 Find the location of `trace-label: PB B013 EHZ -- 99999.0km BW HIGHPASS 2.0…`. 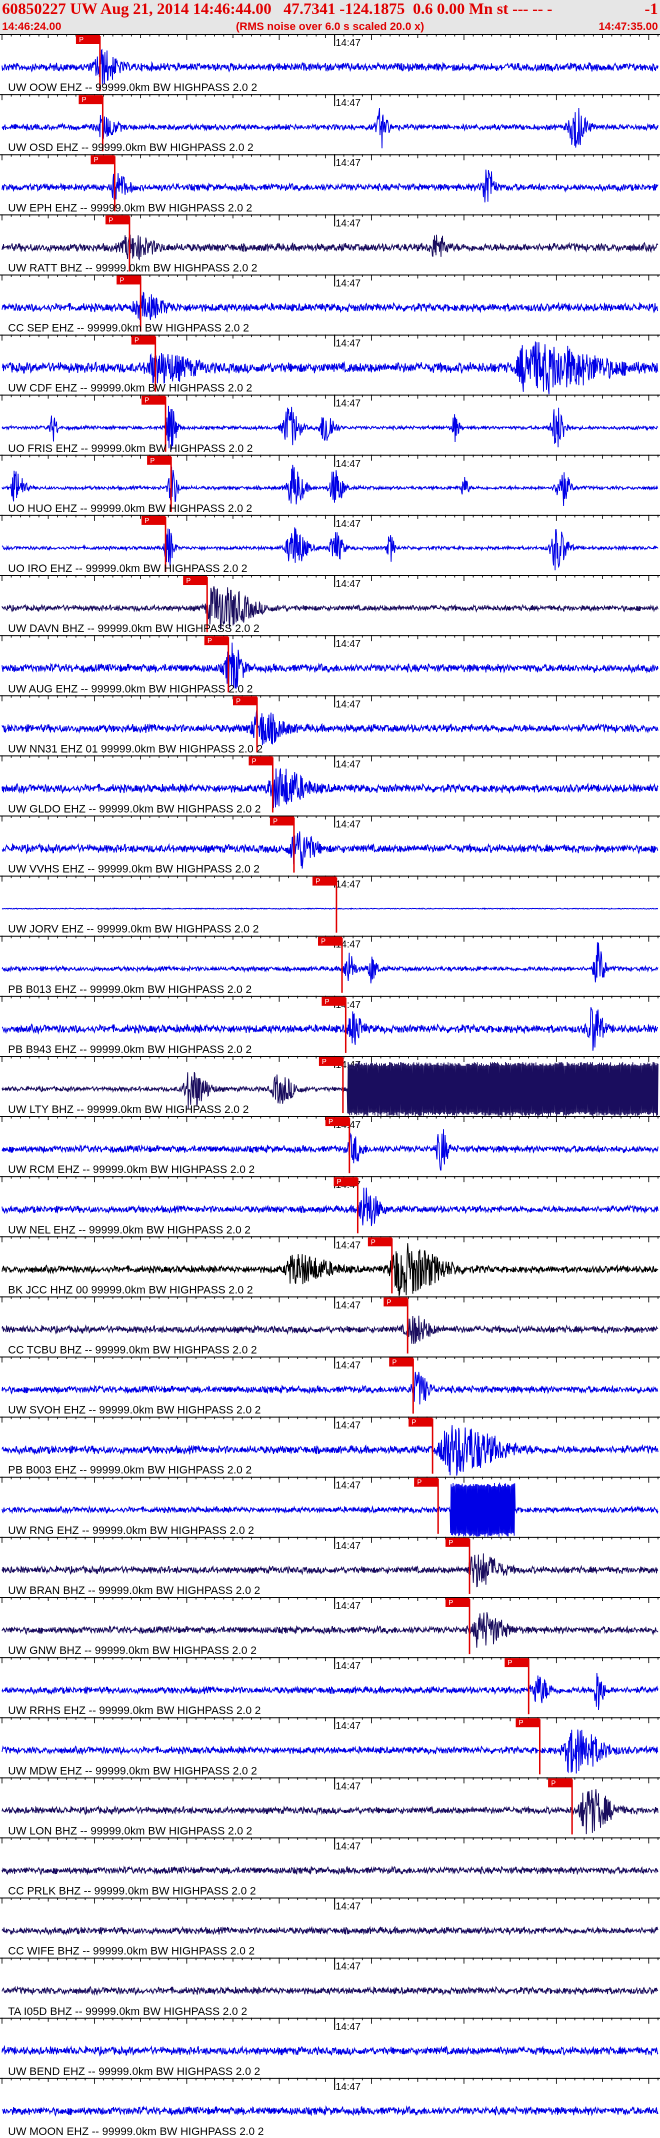

trace-label: PB B013 EHZ -- 99999.0km BW HIGHPASS 2.0… is located at coordinates (130, 990).